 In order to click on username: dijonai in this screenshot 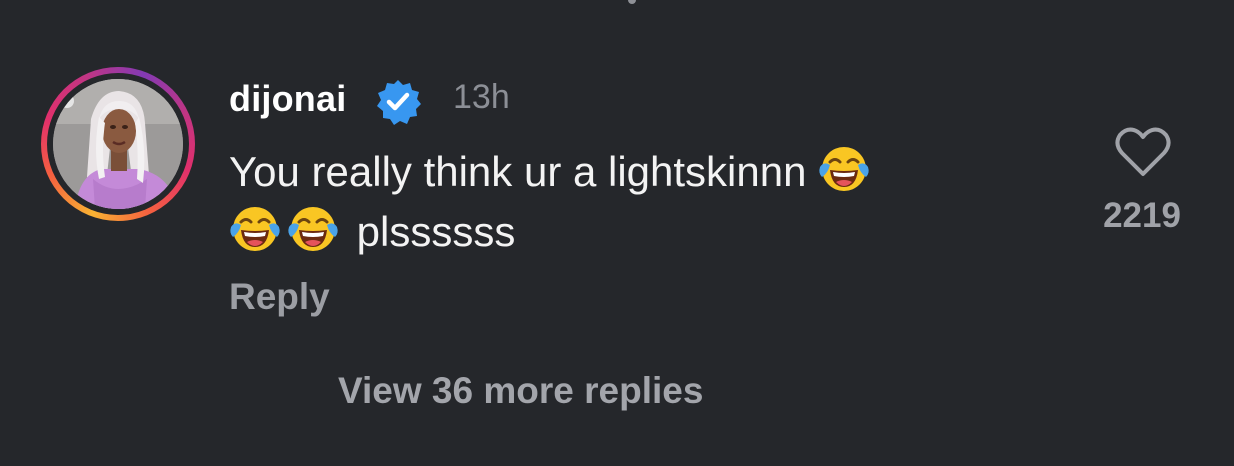, I will do `click(287, 99)`.